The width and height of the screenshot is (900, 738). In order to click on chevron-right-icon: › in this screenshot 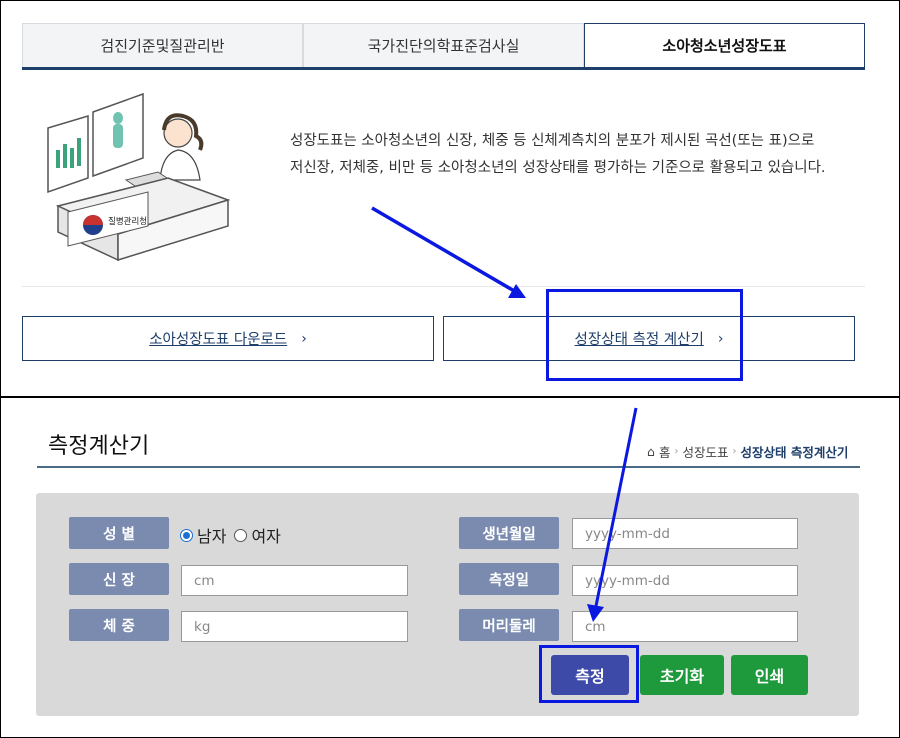, I will do `click(304, 338)`.